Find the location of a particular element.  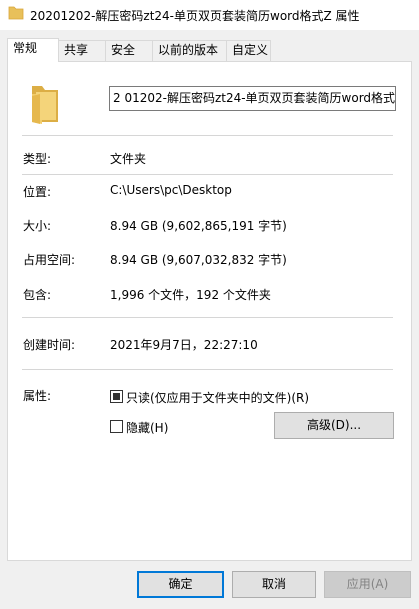

size-on-disk-value: 8.94 GB (9,607,032,832 字节) is located at coordinates (198, 260).